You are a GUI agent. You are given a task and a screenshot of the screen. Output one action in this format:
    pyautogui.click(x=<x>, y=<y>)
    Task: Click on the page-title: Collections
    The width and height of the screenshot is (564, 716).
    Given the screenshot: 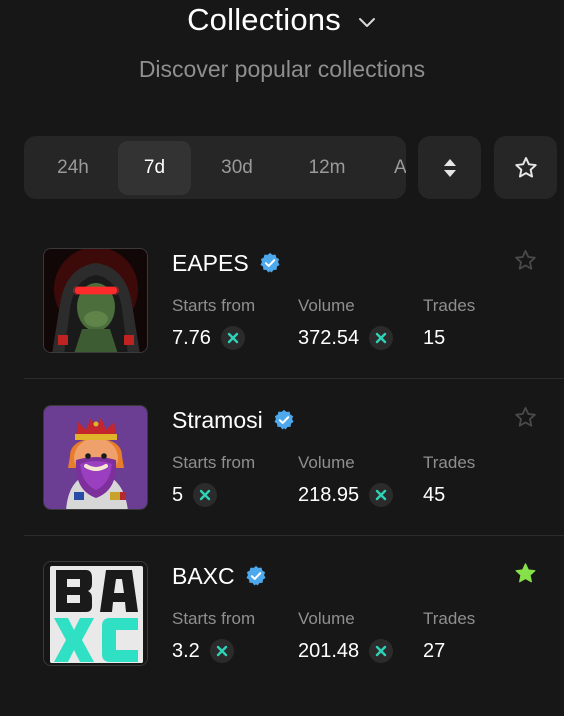 What is the action you would take?
    pyautogui.click(x=264, y=19)
    